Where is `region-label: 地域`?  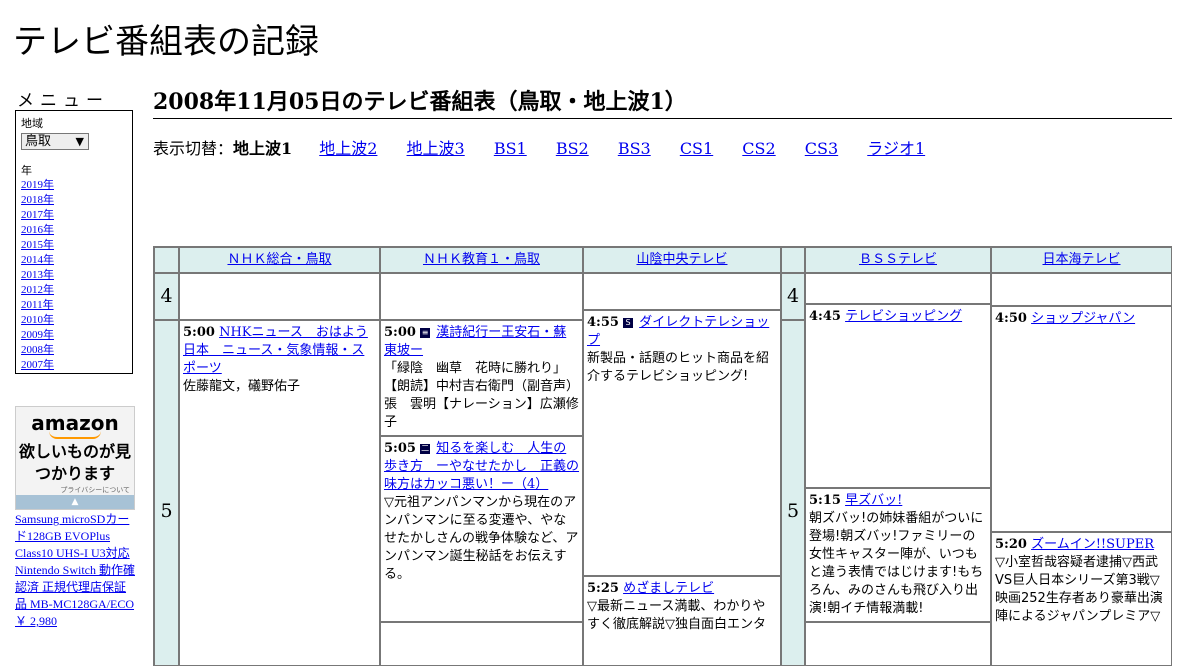
region-label: 地域 is located at coordinates (32, 123).